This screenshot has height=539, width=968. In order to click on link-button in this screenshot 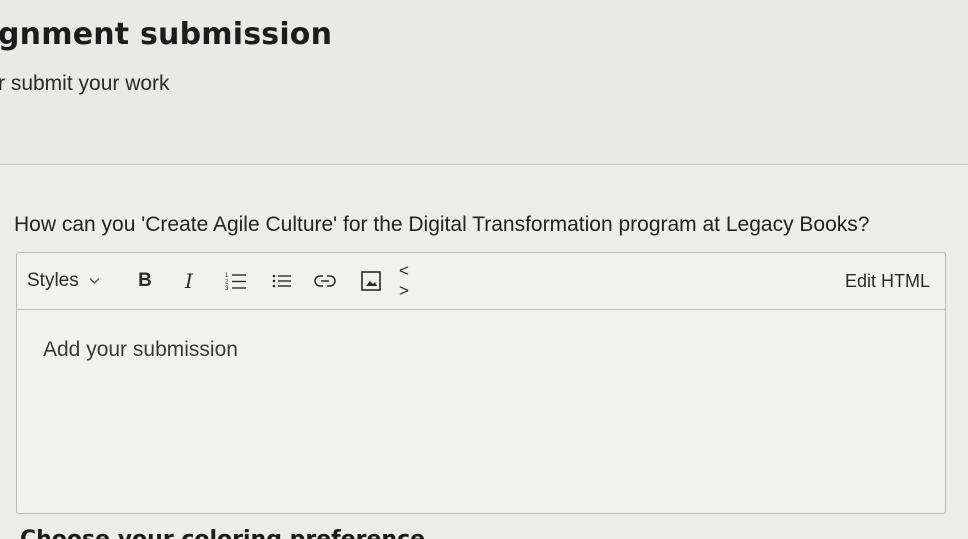, I will do `click(325, 281)`.